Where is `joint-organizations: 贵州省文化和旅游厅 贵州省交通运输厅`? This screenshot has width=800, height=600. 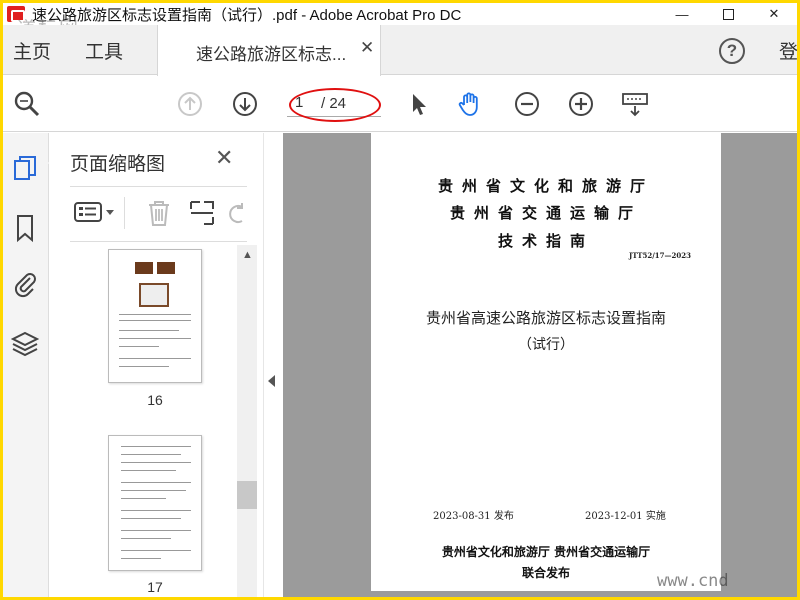
joint-organizations: 贵州省文化和旅游厅 贵州省交通运输厅 is located at coordinates (546, 552).